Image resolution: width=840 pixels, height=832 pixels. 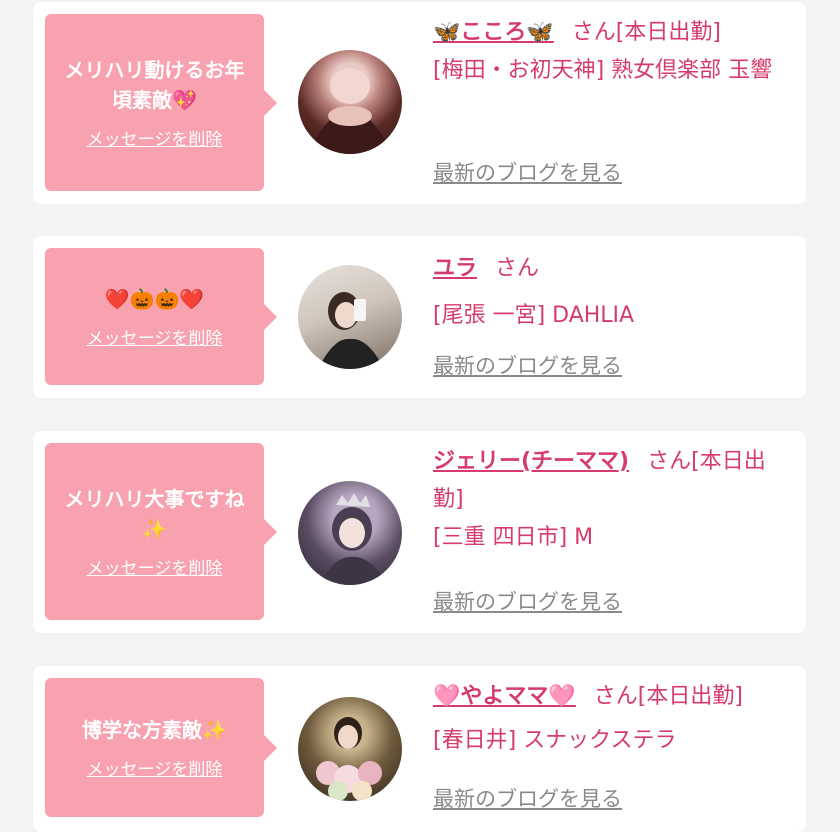 What do you see at coordinates (613, 500) in the screenshot?
I see `profile-info: ジェリー(チーママ) さん[本日出勤] [三重 四日市] M` at bounding box center [613, 500].